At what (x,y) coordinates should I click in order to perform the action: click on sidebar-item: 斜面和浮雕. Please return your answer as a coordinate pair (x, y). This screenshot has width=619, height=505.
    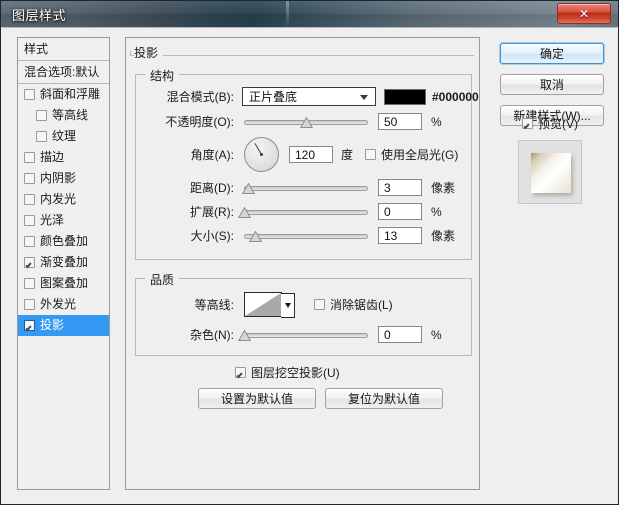
    Looking at the image, I should click on (63, 94).